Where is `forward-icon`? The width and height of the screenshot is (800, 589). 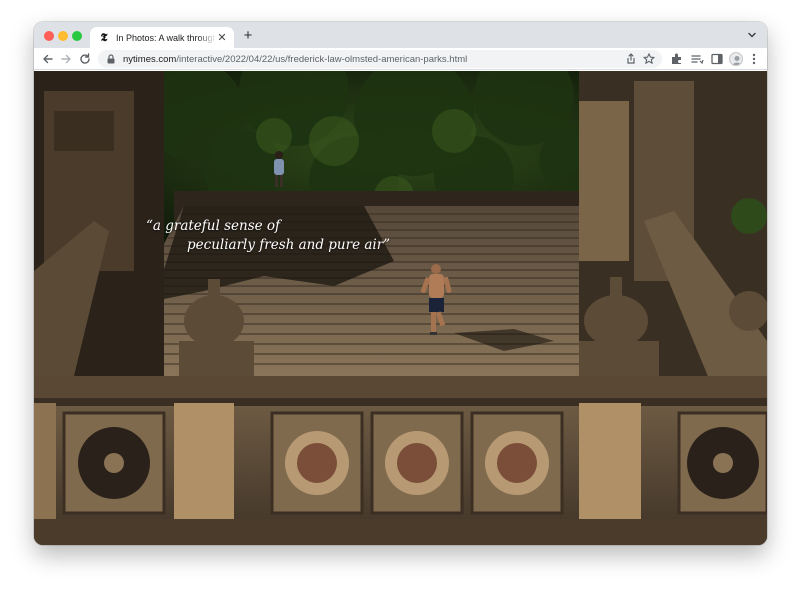 forward-icon is located at coordinates (66, 59).